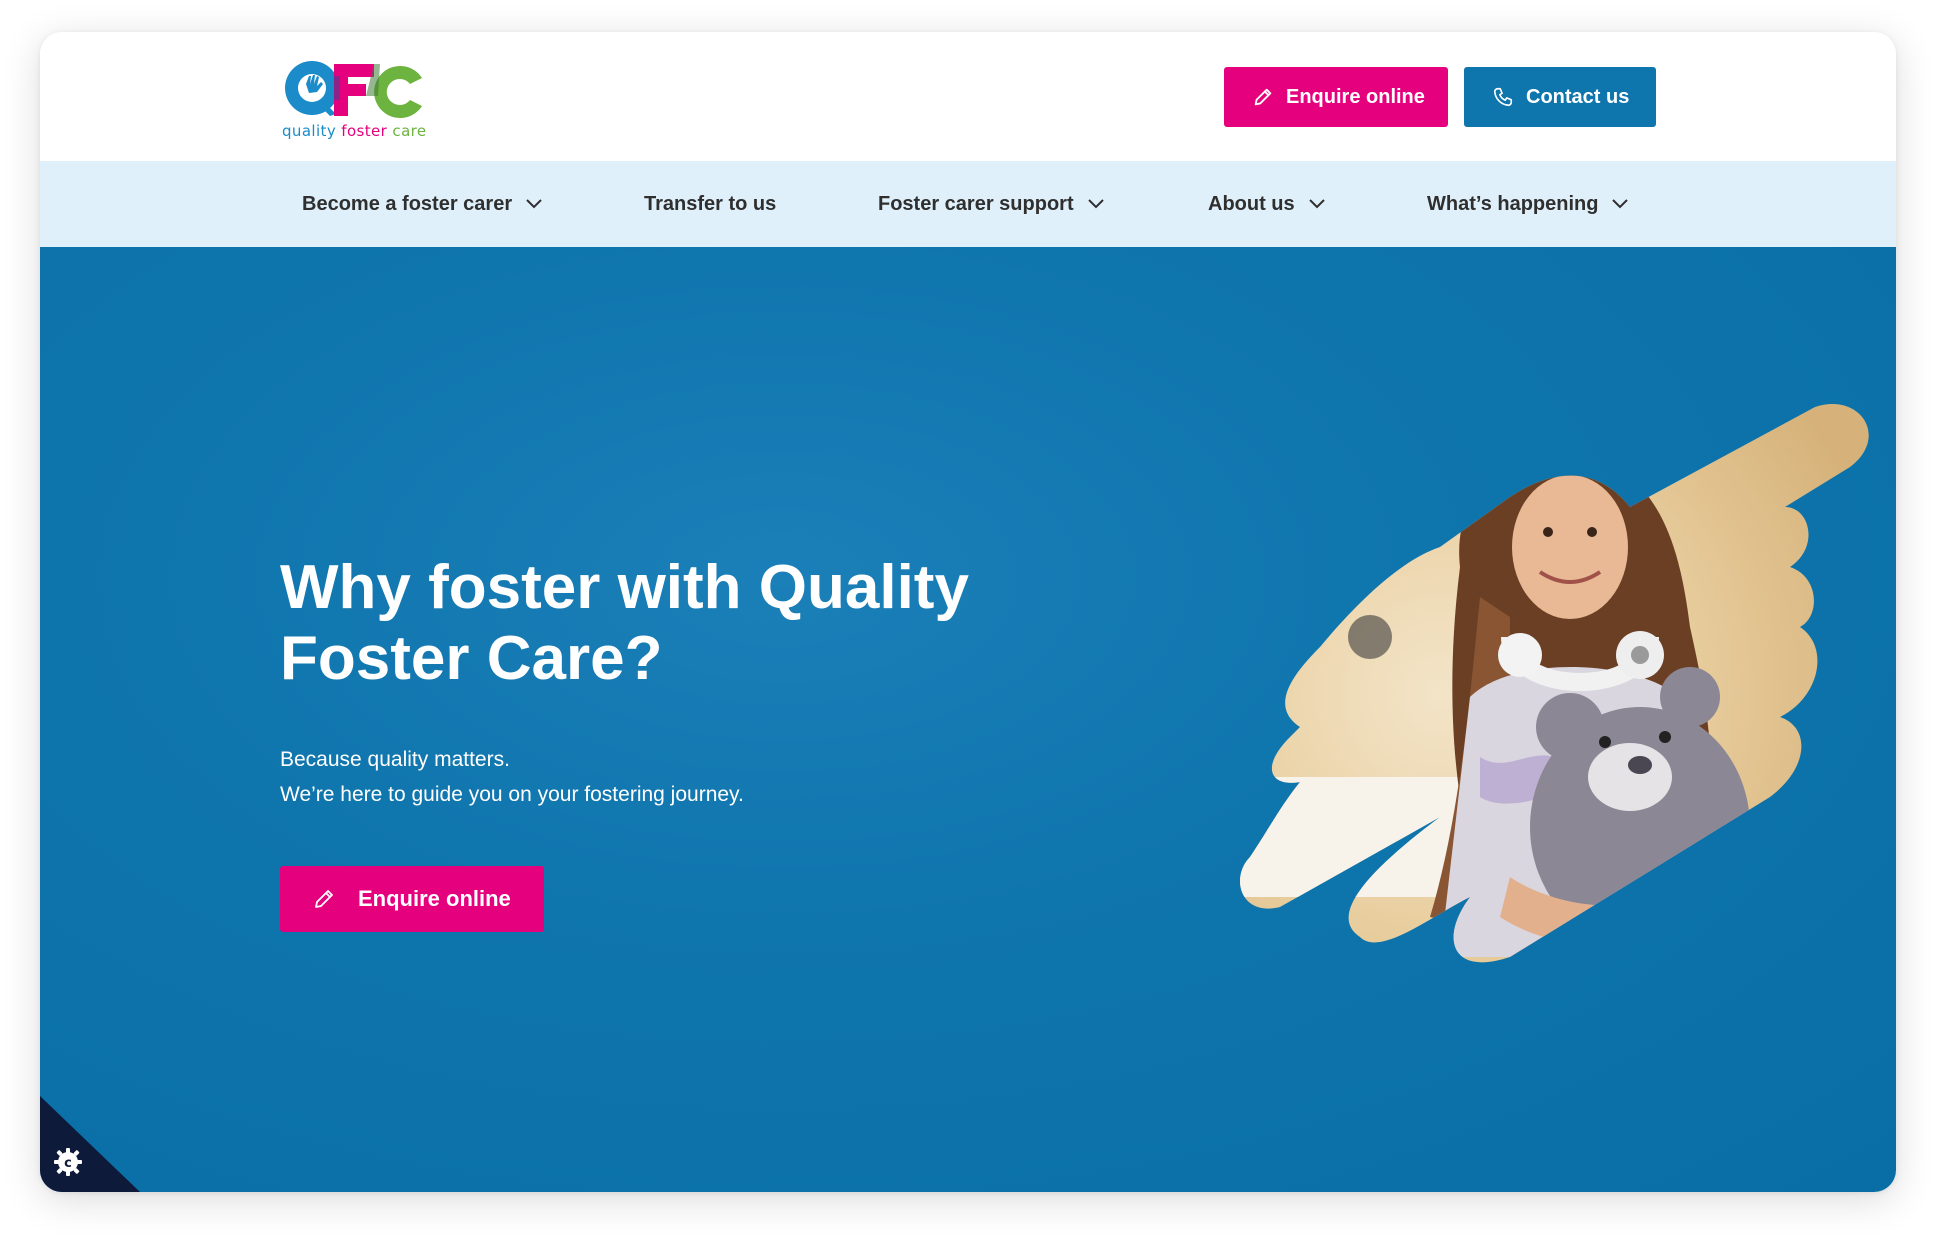 The width and height of the screenshot is (1936, 1240). I want to click on nav-item-label: Transfer to us, so click(710, 203).